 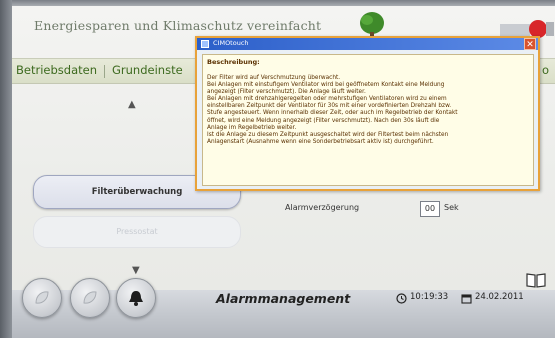 I want to click on dialog-heading: Beschreibung:, so click(x=233, y=62).